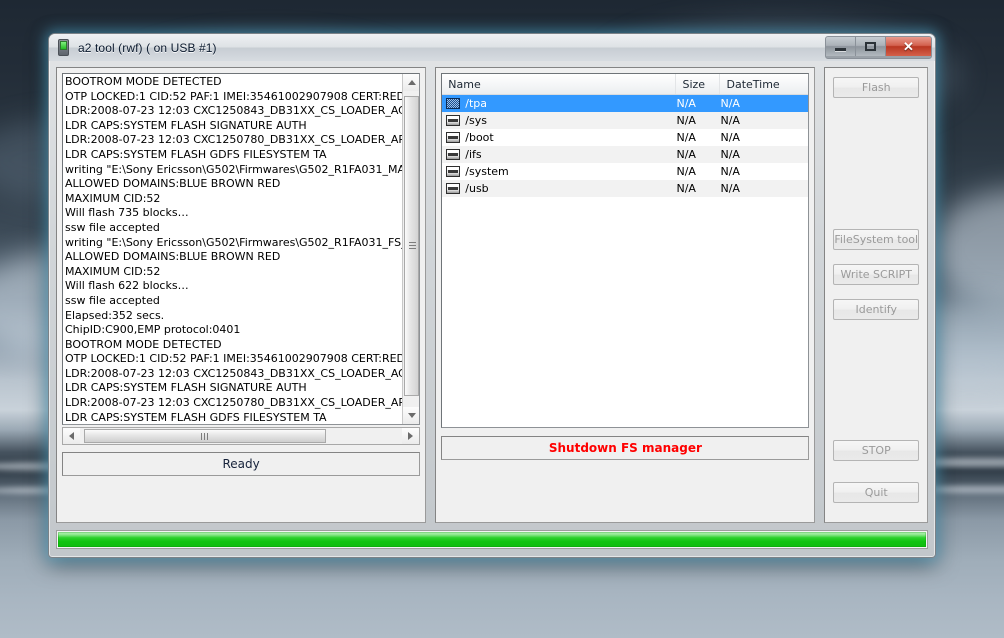  I want to click on stop-button: STOP, so click(876, 450).